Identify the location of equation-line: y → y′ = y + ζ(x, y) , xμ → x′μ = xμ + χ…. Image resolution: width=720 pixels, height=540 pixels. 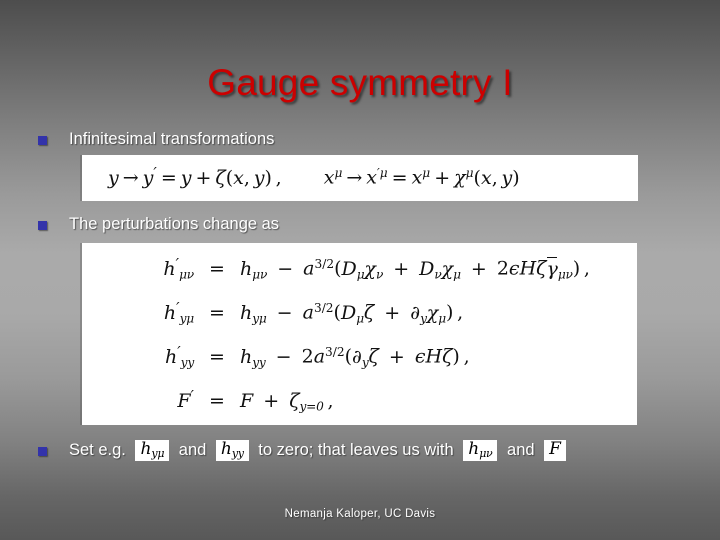
(314, 176).